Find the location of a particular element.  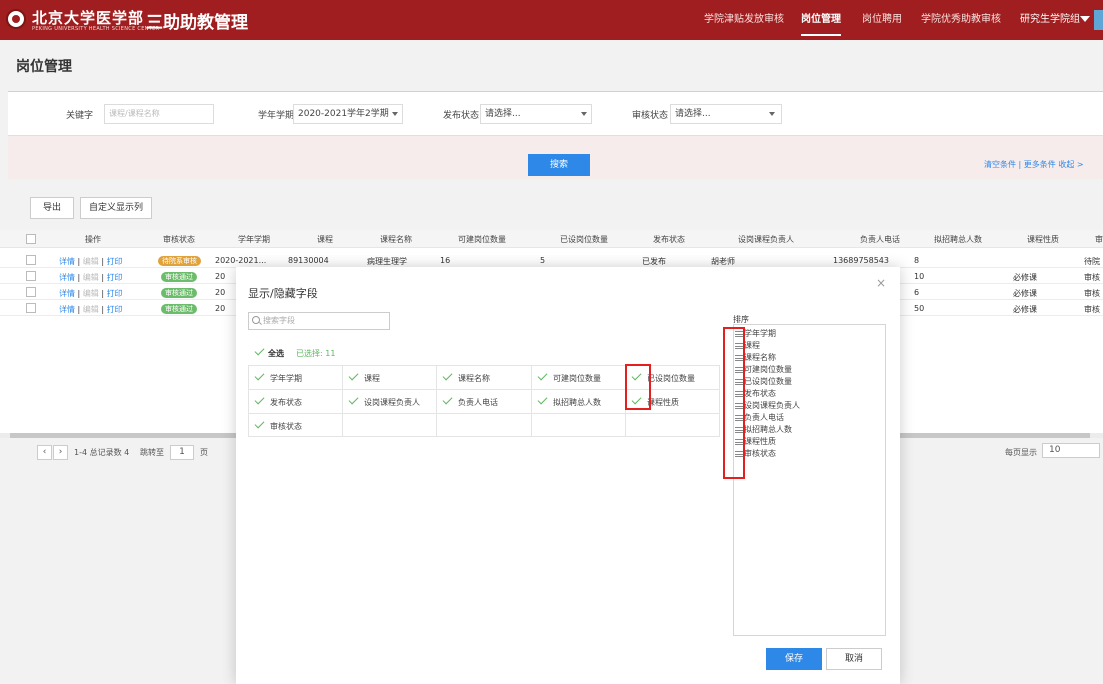

field-option: 学年学期 is located at coordinates (286, 378).